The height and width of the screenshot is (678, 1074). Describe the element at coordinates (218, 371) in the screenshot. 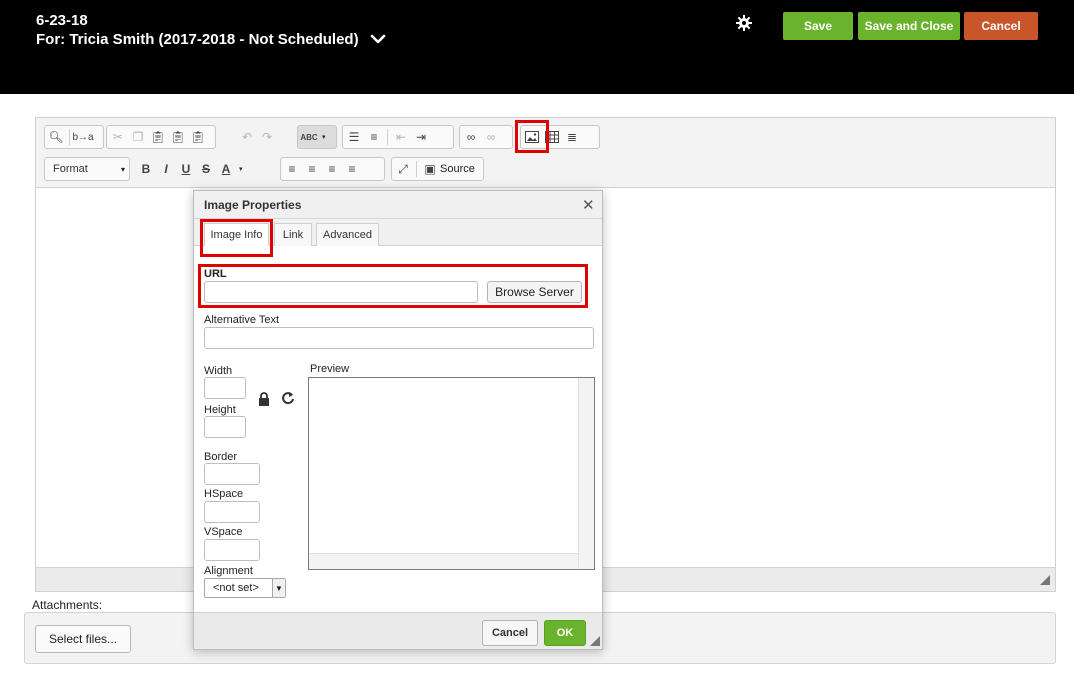

I see `width-label: Width` at that location.